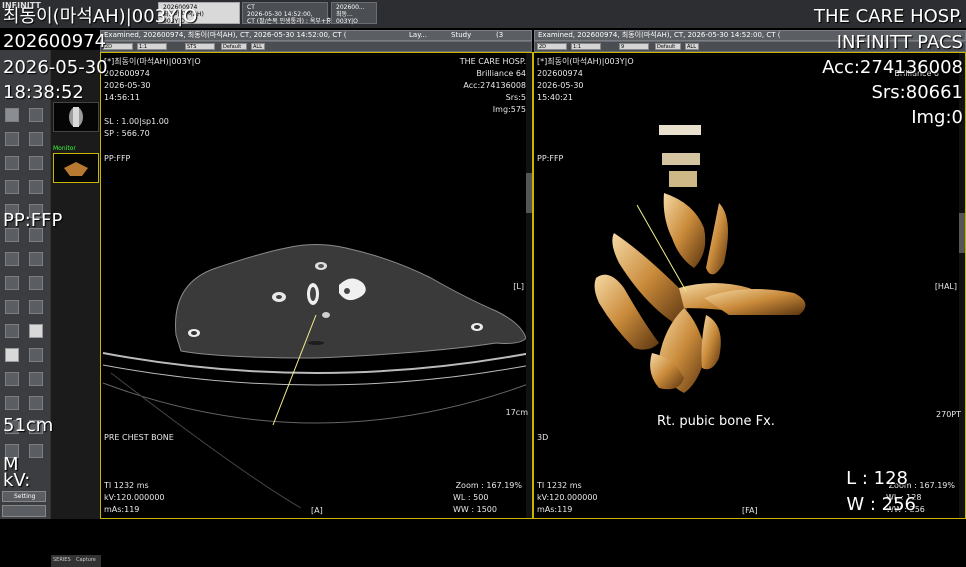  Describe the element at coordinates (55, 67) in the screenshot. I see `overlay-date: 2026-05-30` at that location.